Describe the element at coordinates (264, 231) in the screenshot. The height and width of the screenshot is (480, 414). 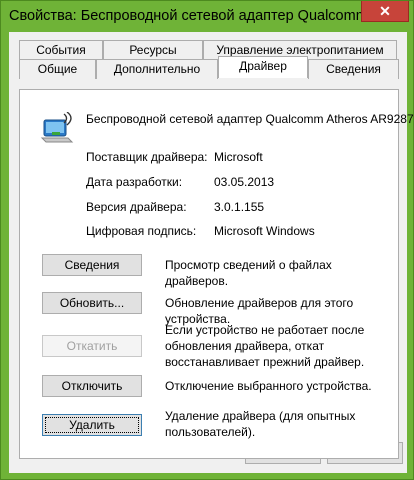
I see `signature-value: Microsoft Windows` at that location.